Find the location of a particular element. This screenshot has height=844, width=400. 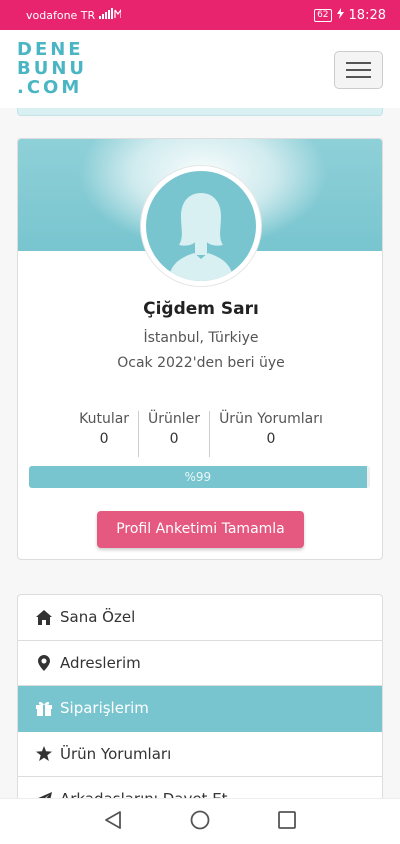

avatar is located at coordinates (201, 226).